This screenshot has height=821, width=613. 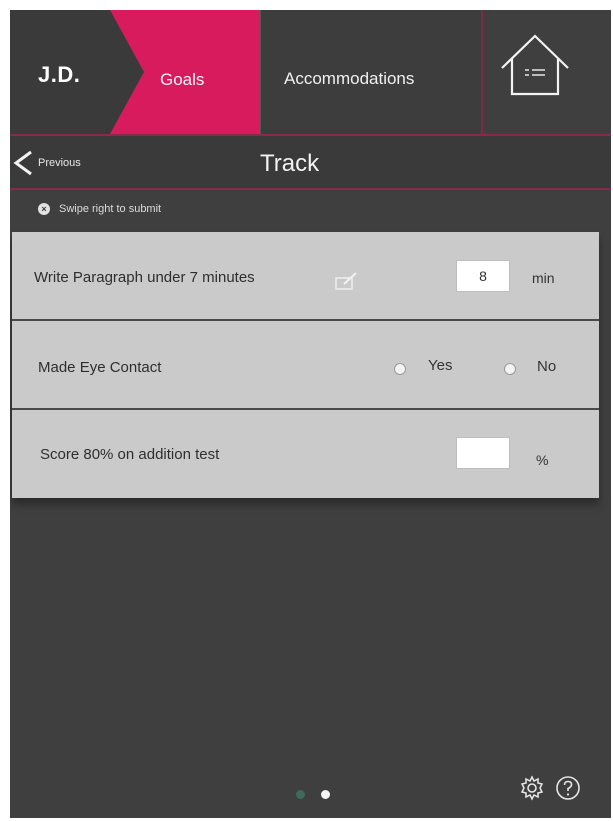 What do you see at coordinates (313, 794) in the screenshot?
I see `page-indicator` at bounding box center [313, 794].